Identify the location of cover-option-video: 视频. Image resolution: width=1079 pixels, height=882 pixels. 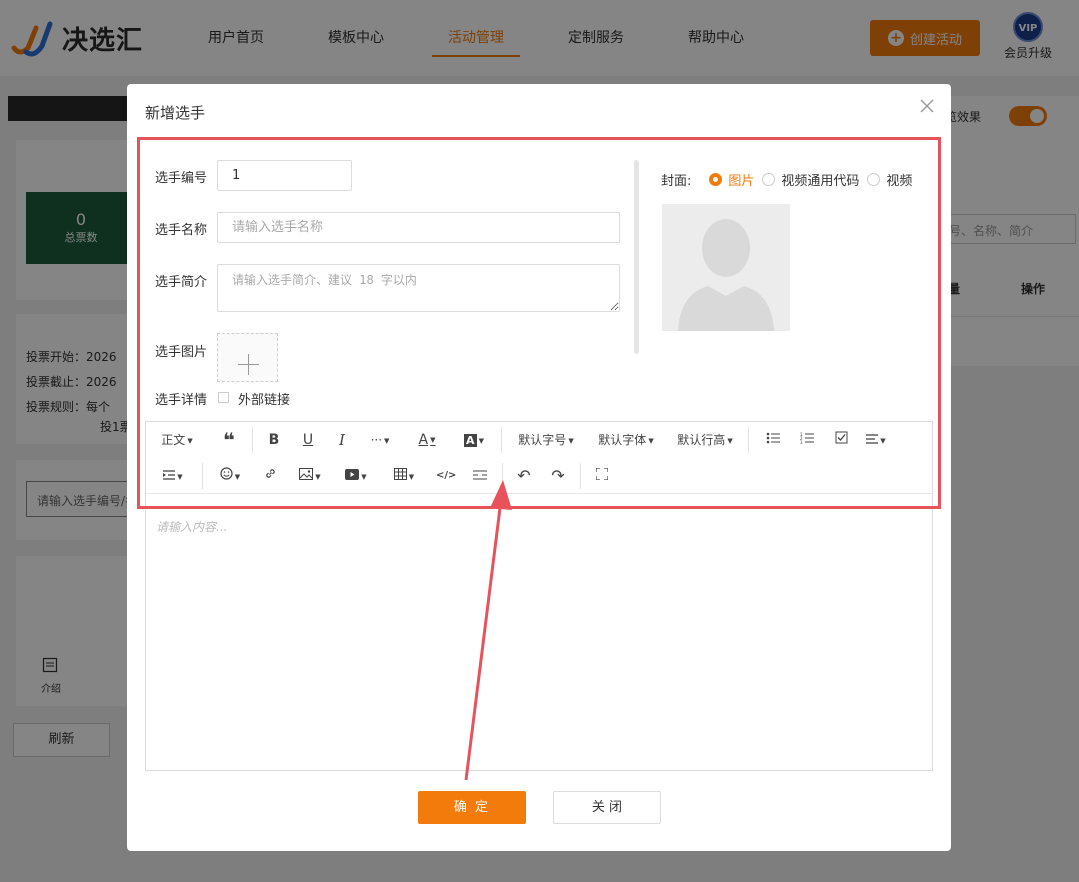
(889, 179).